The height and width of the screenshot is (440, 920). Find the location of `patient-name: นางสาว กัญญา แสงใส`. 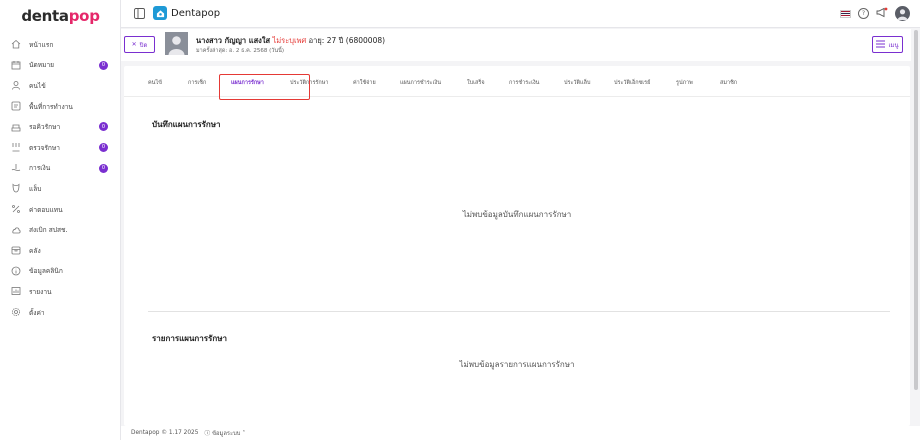

patient-name: นางสาว กัญญา แสงใส is located at coordinates (233, 40).